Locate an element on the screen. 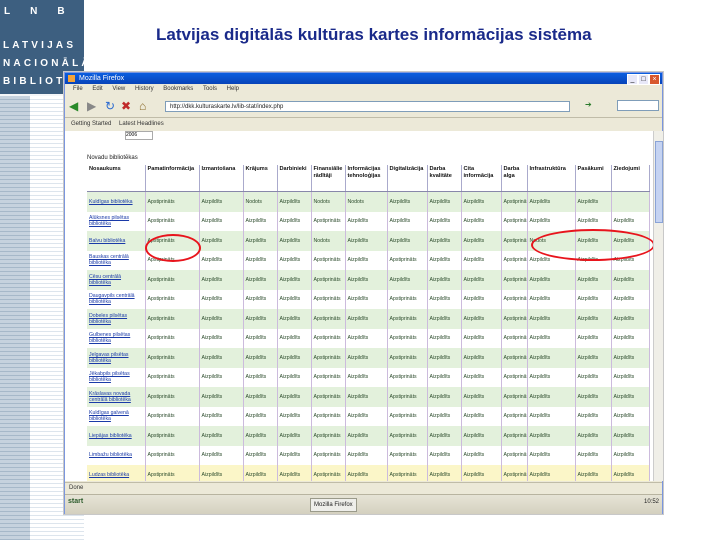  menu-help: Help is located at coordinates (233, 89).